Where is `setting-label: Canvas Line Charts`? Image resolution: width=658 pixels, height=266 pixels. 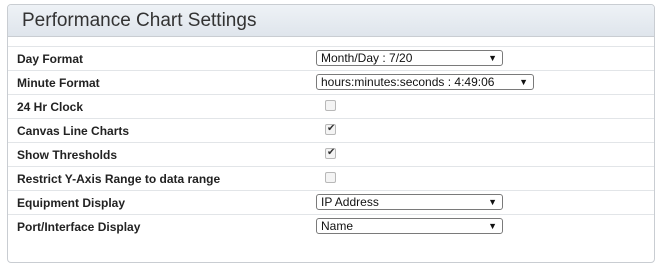 setting-label: Canvas Line Charts is located at coordinates (73, 131).